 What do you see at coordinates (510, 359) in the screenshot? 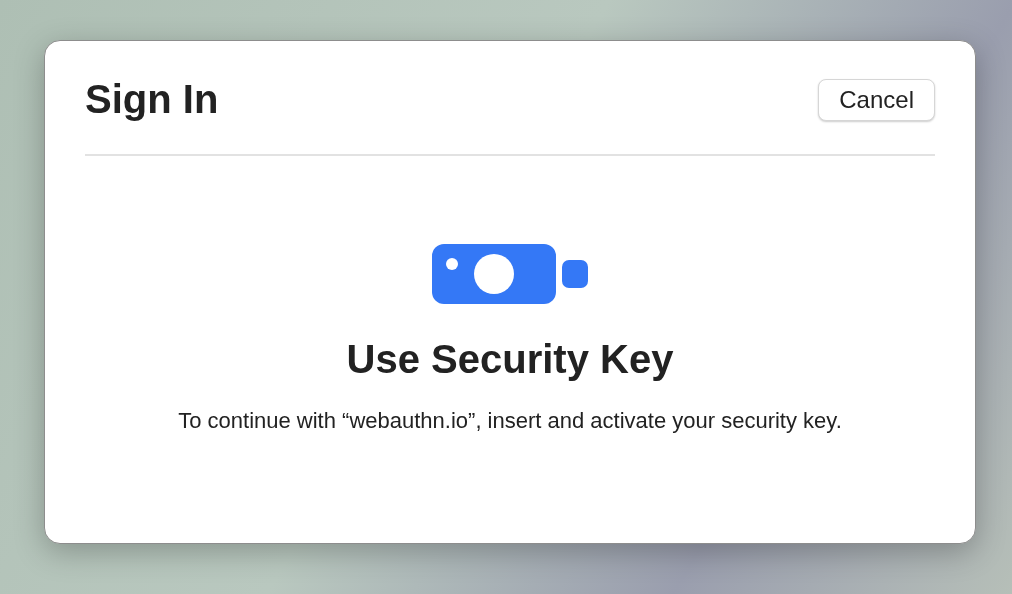
I see `dialog-heading: Use Security Key` at bounding box center [510, 359].